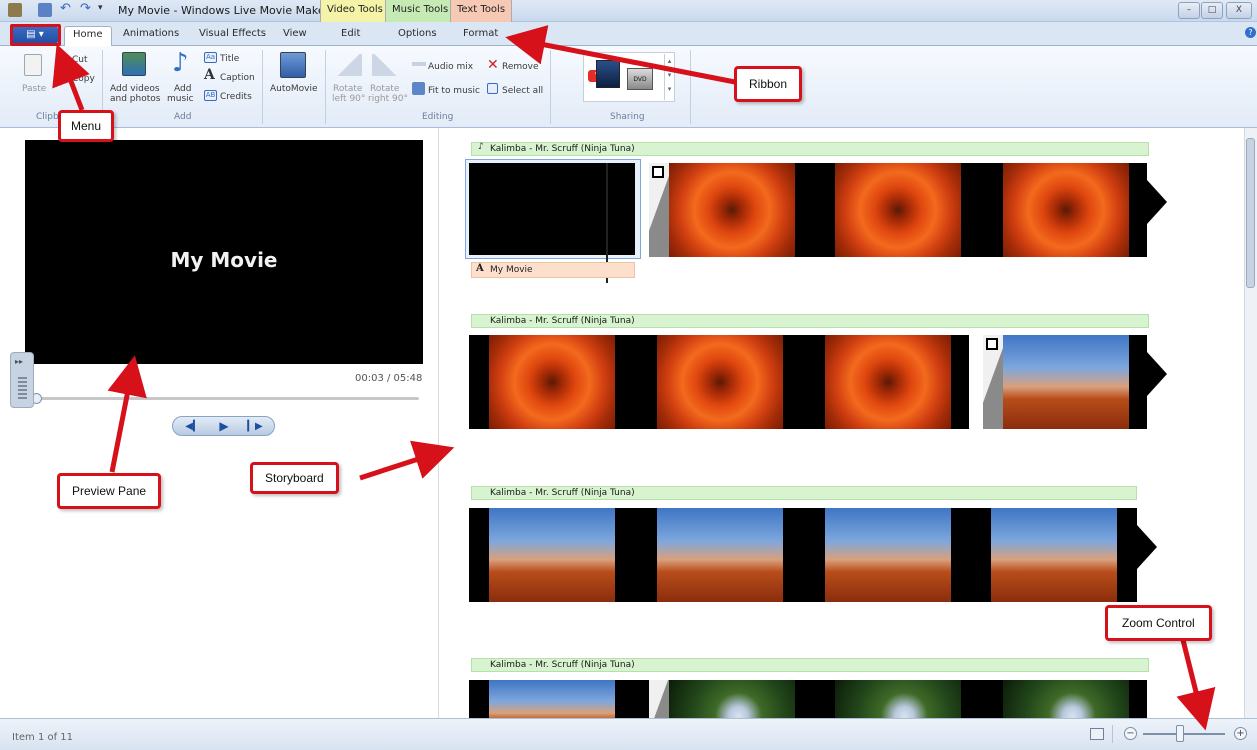 This screenshot has width=1257, height=750. What do you see at coordinates (255, 426) in the screenshot?
I see `next-frame-button: ▎▶` at bounding box center [255, 426].